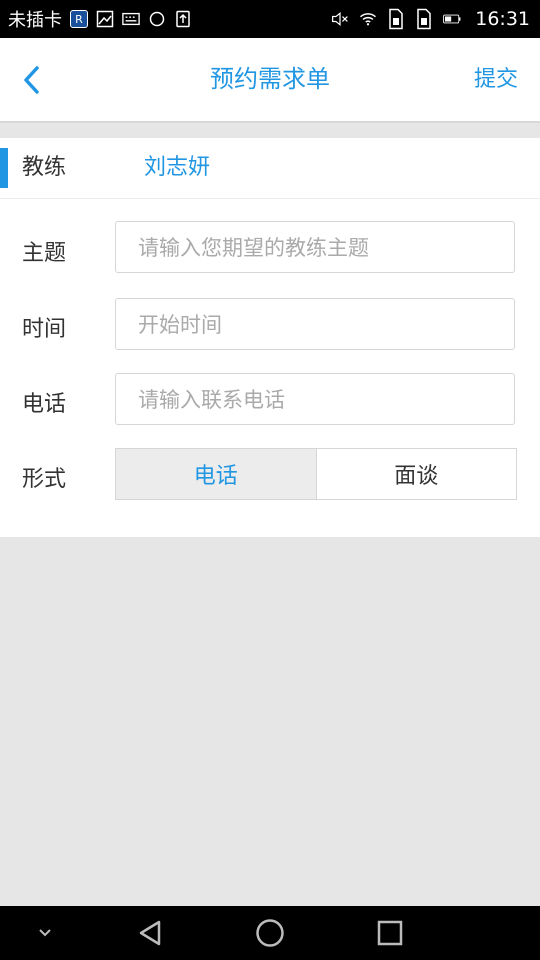 This screenshot has width=540, height=960. Describe the element at coordinates (270, 19) in the screenshot. I see `status-bar: 未插卡 R 16:31` at that location.